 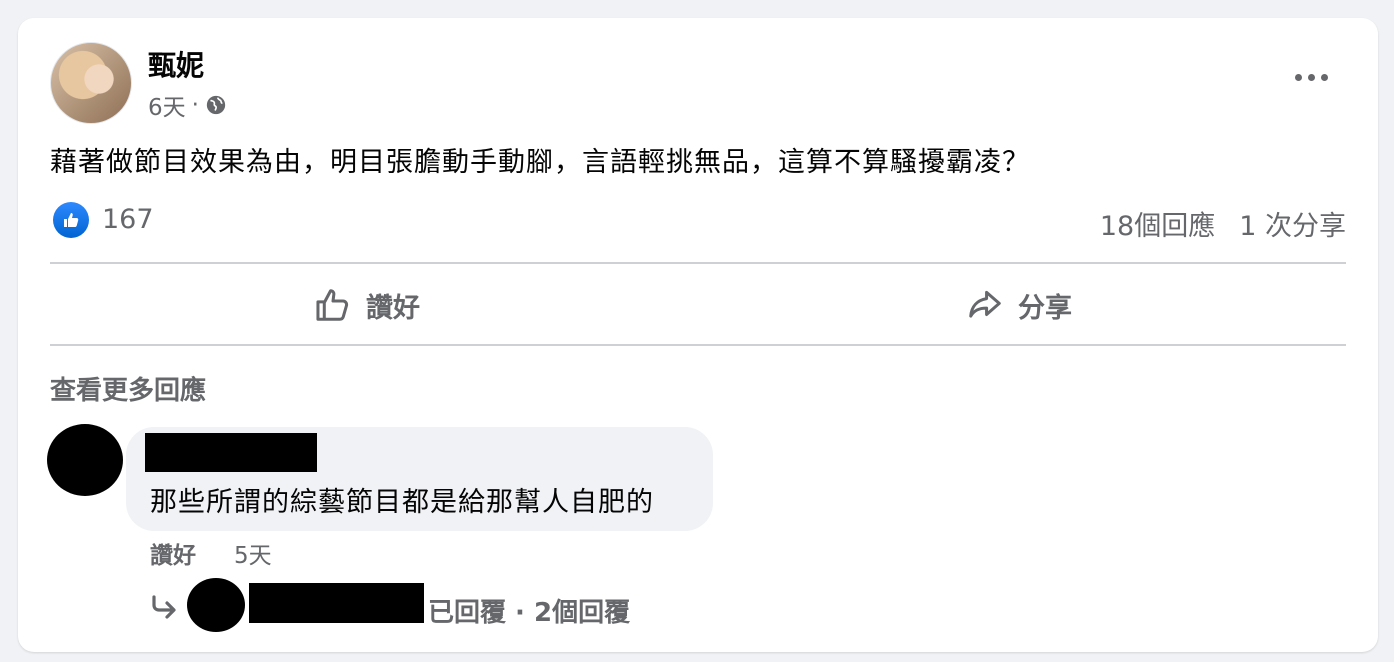 I want to click on post-stats: 18個回應 1 次分享, so click(x=1223, y=223).